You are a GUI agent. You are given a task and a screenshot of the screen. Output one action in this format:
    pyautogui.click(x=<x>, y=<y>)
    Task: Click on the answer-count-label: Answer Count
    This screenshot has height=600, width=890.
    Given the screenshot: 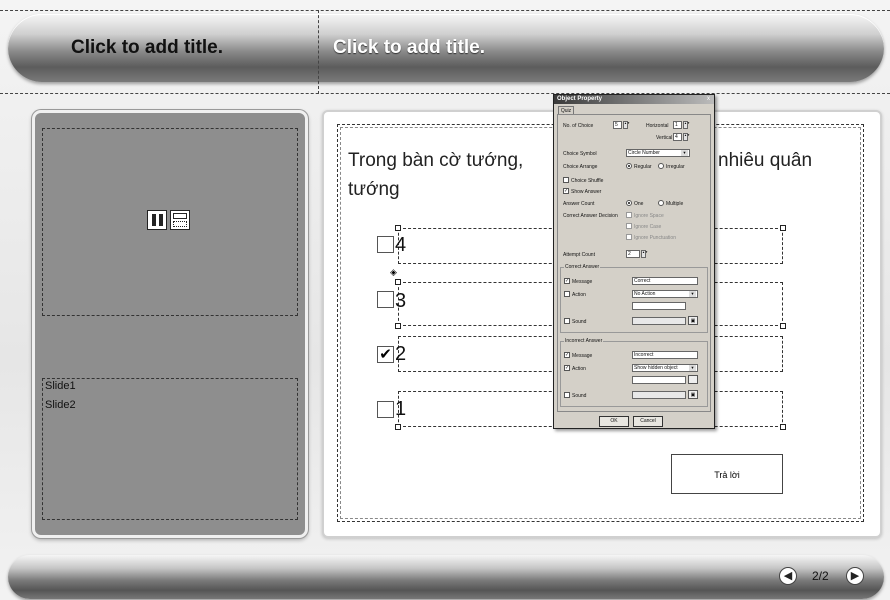 What is the action you would take?
    pyautogui.click(x=579, y=204)
    